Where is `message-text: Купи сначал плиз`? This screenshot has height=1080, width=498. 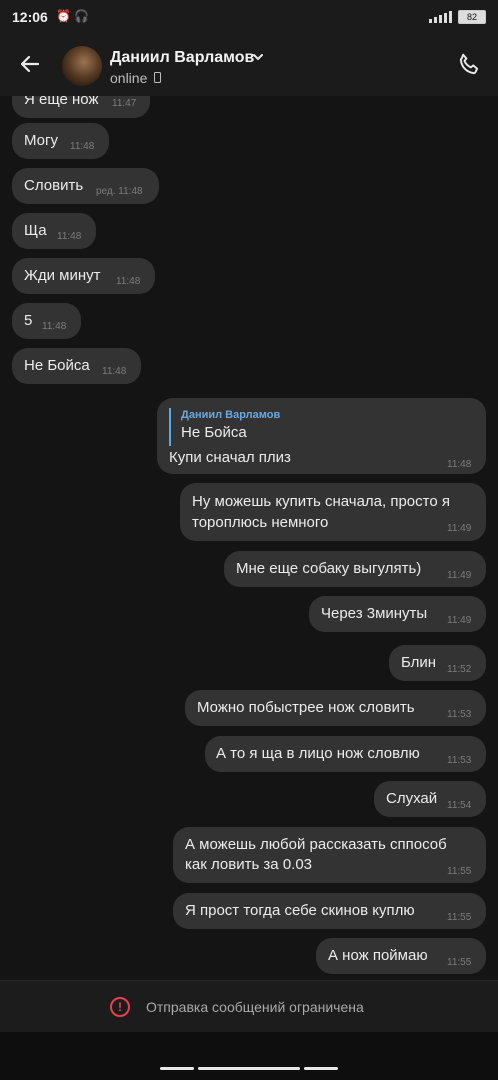
message-text: Купи сначал плиз is located at coordinates (230, 457).